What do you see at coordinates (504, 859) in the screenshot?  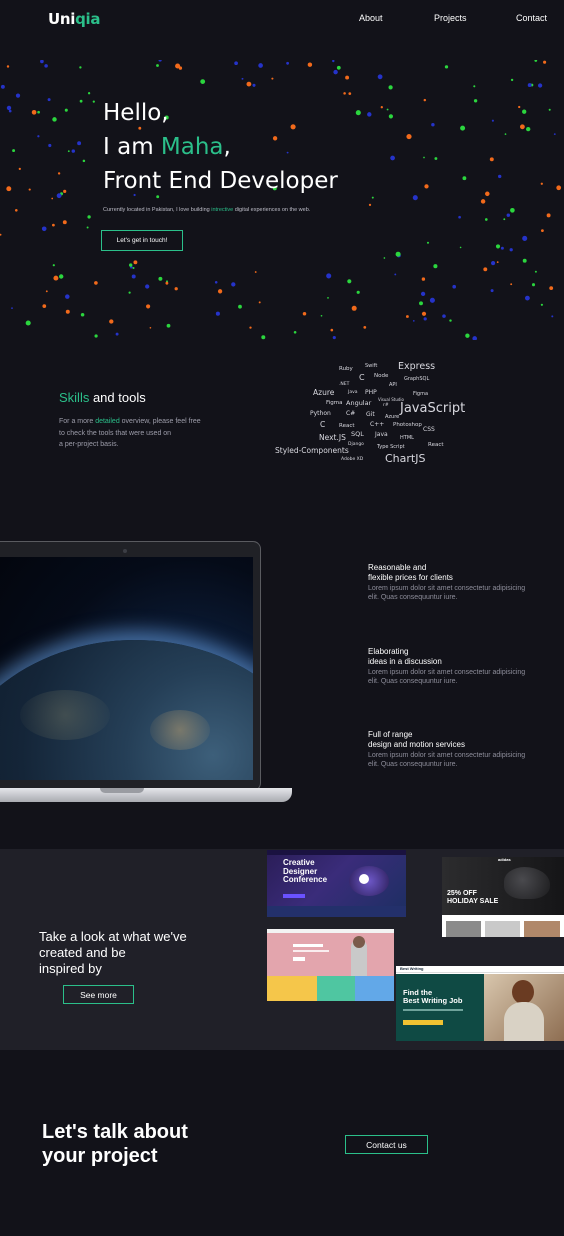 I see `shot2-brand: adidas` at bounding box center [504, 859].